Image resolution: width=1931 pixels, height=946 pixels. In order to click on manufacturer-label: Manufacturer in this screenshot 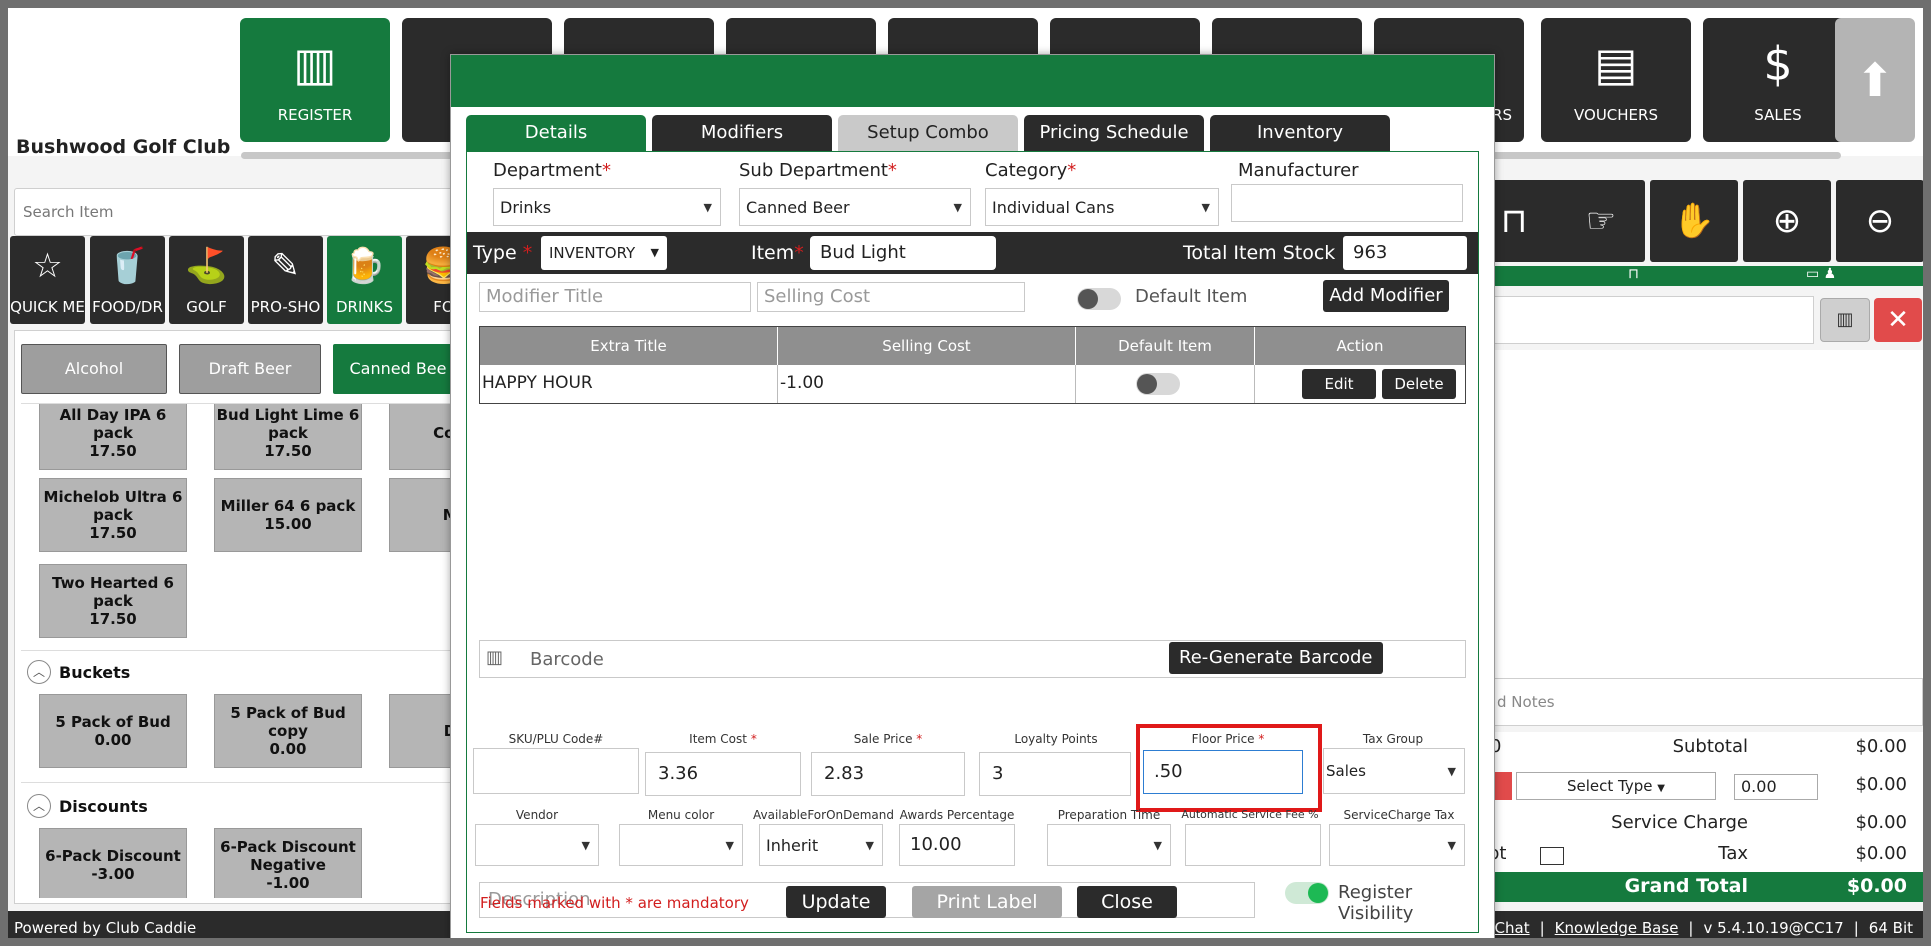, I will do `click(1298, 170)`.